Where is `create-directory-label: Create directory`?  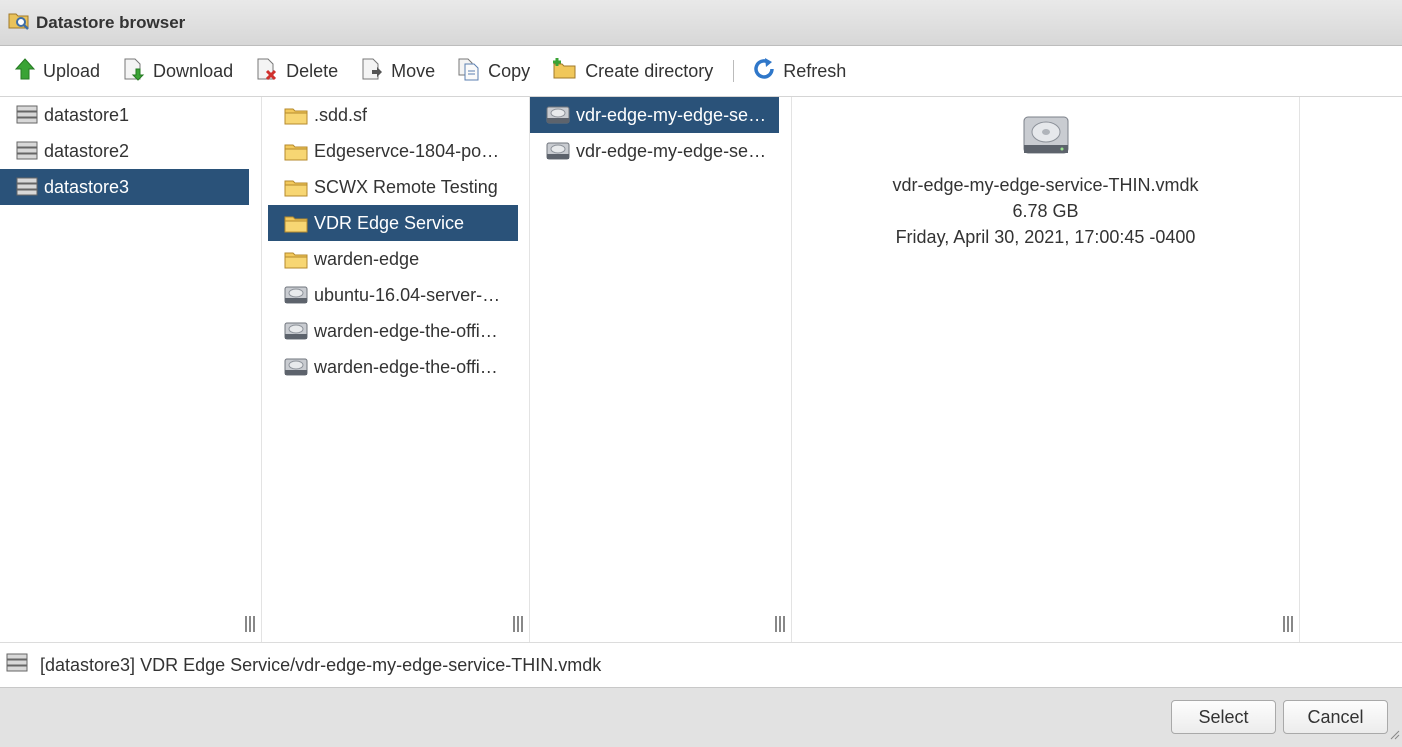
create-directory-label: Create directory is located at coordinates (649, 70).